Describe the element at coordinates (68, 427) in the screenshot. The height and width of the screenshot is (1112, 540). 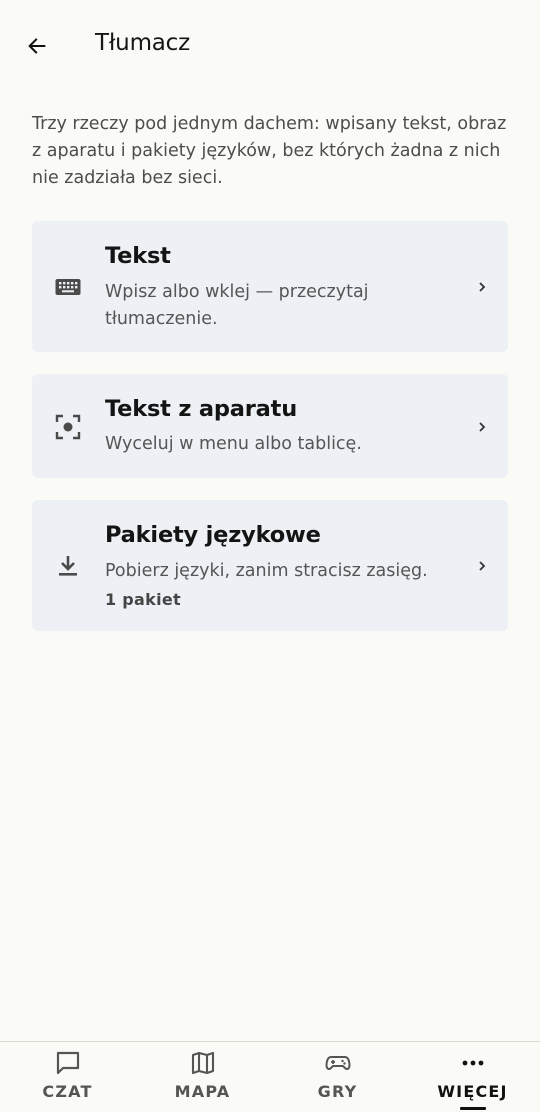
I see `camera-scan-icon` at that location.